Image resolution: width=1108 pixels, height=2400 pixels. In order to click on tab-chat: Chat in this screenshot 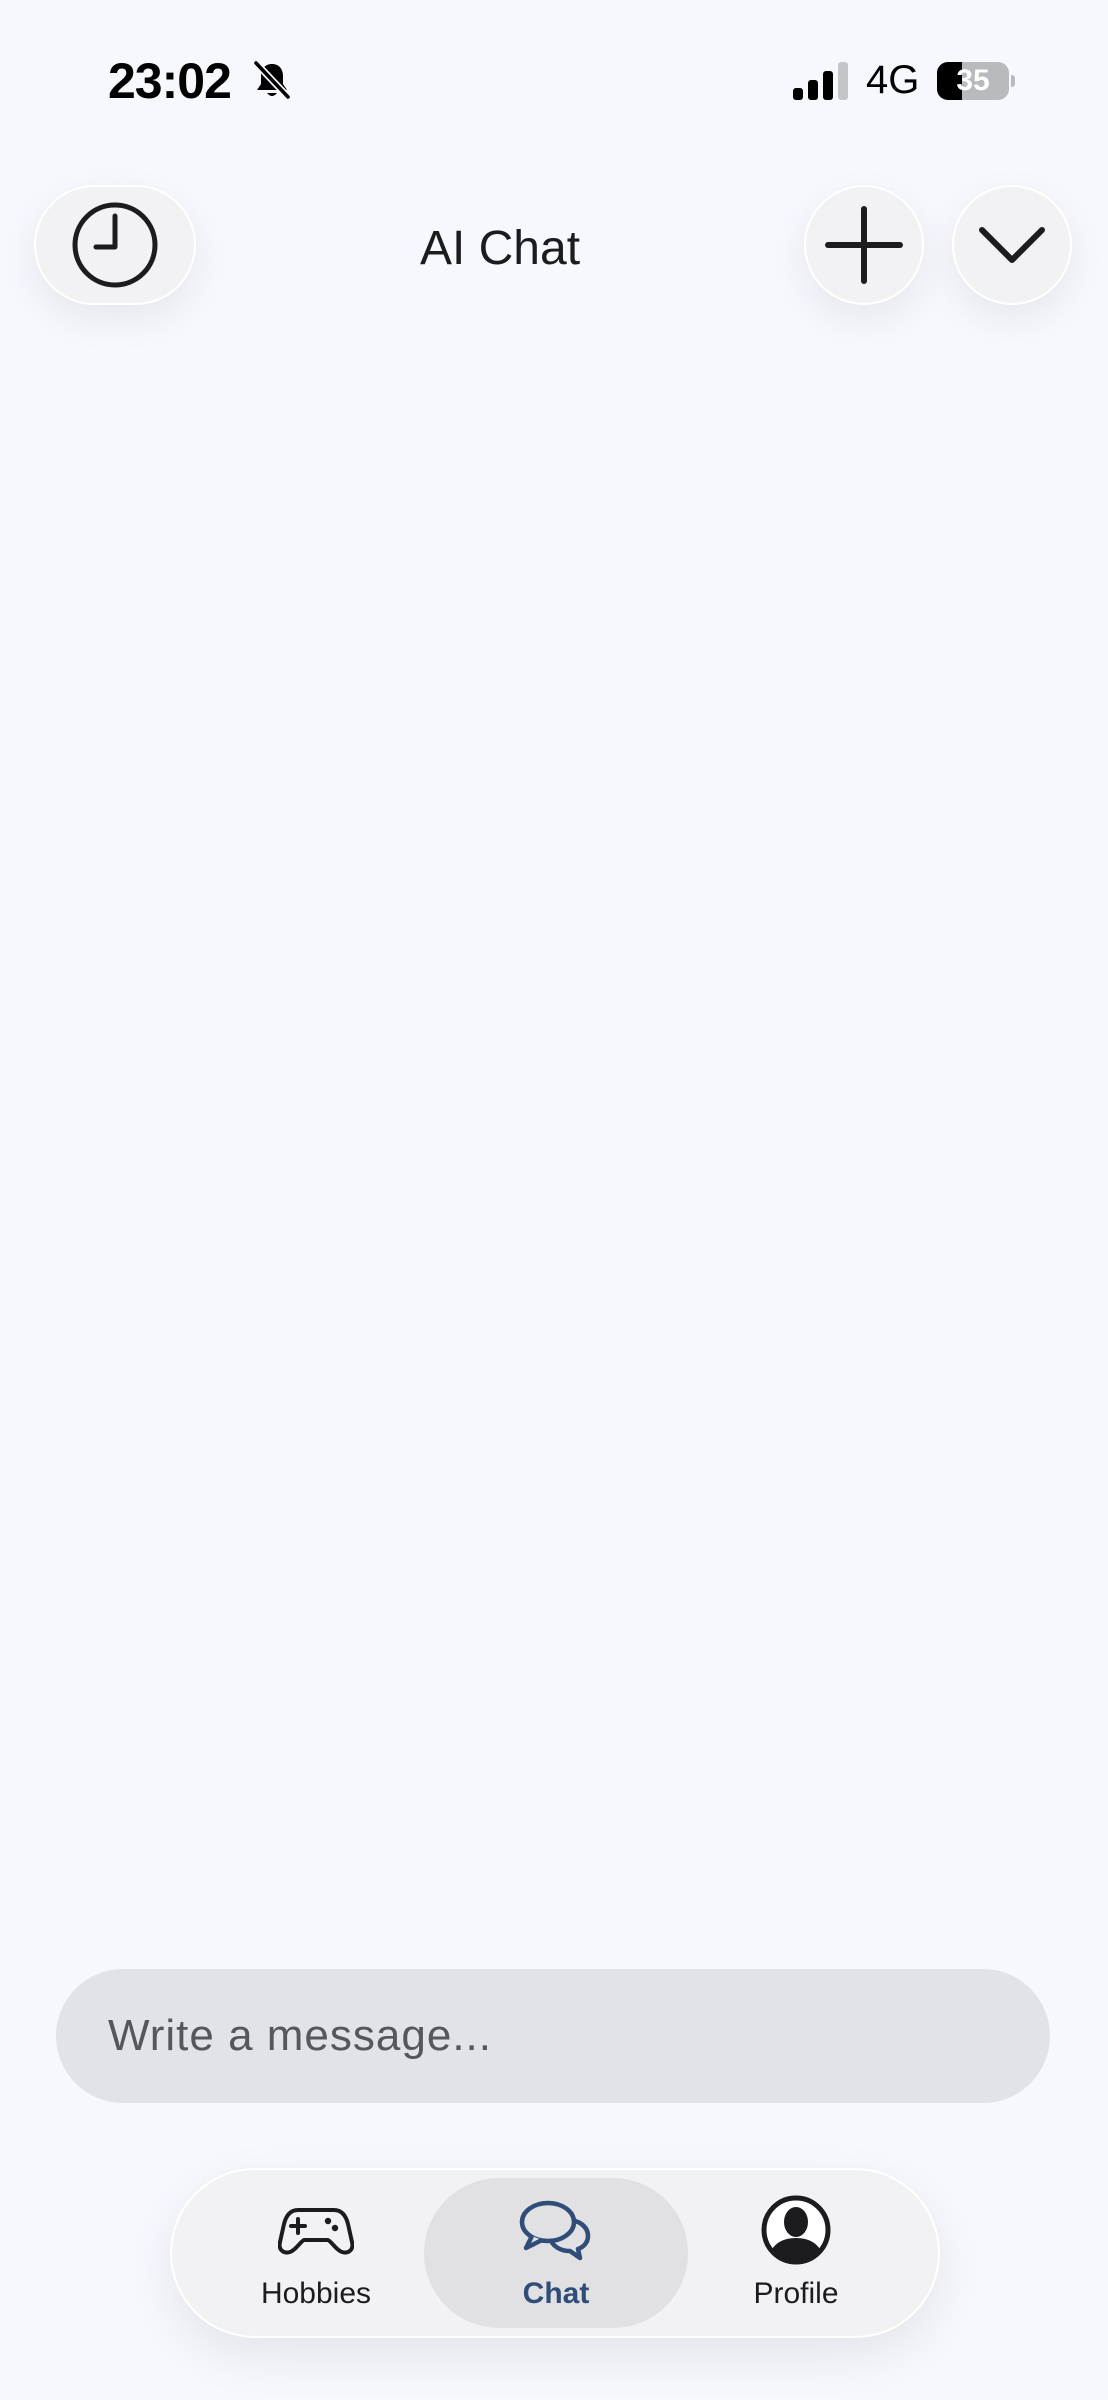, I will do `click(556, 2253)`.